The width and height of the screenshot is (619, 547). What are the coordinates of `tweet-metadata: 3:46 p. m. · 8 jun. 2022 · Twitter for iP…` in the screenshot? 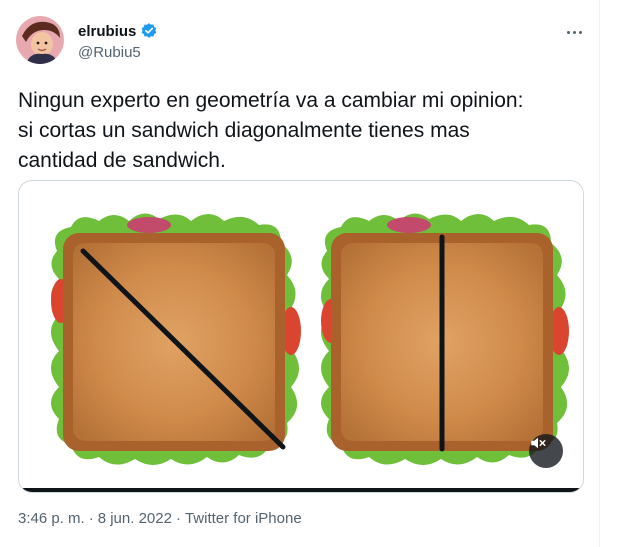 It's located at (160, 518).